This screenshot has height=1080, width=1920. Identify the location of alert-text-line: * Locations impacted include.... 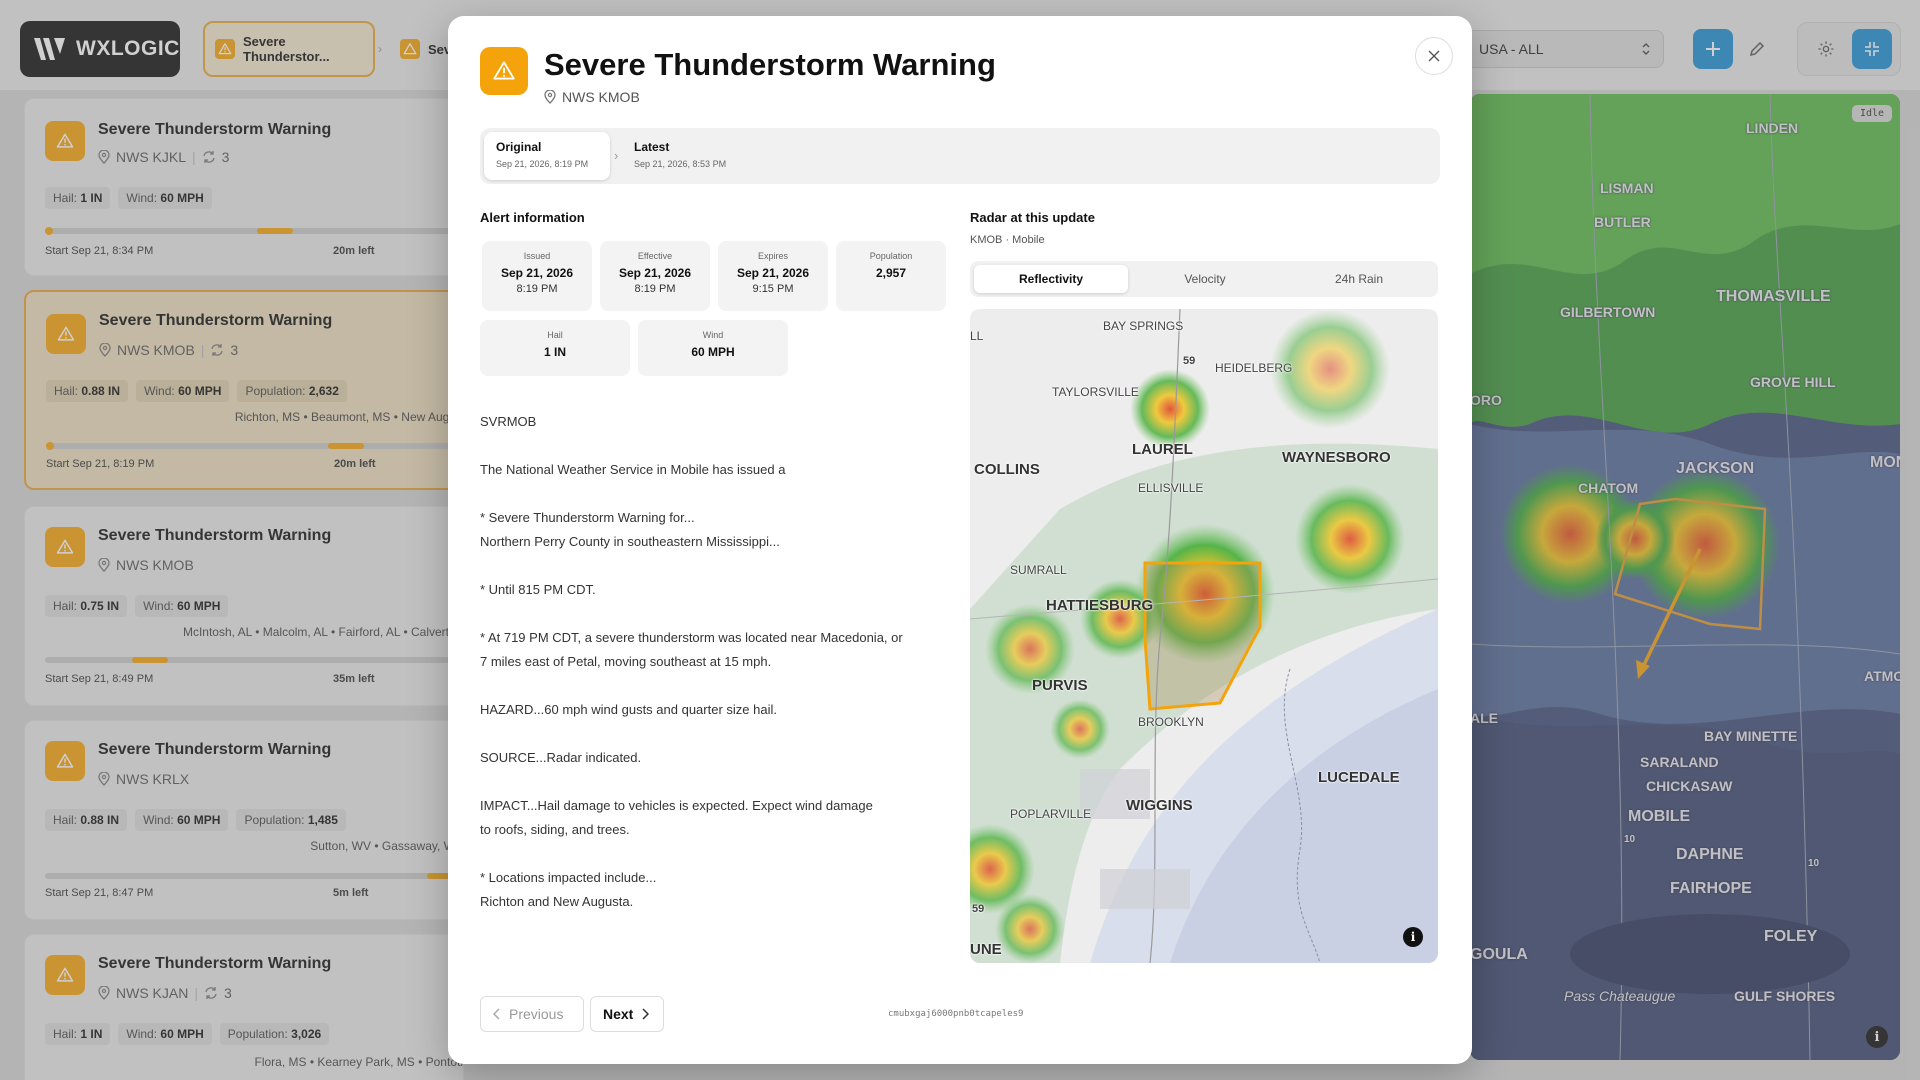
(568, 877).